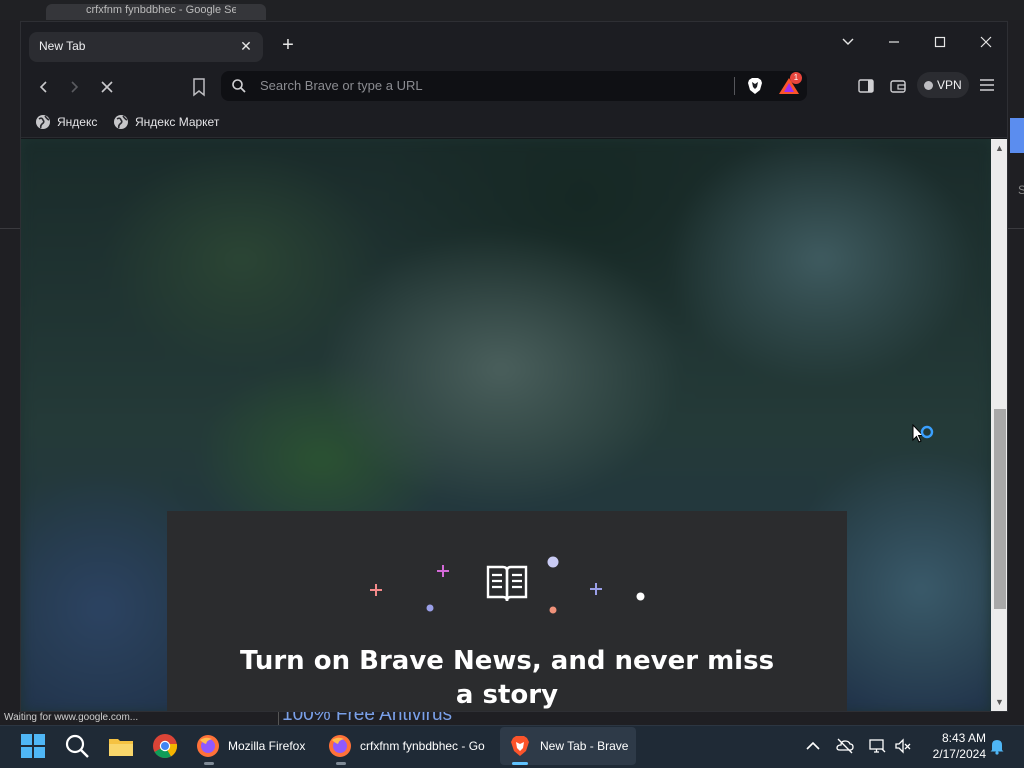  I want to click on clock-time: 8:43 AM, so click(963, 738).